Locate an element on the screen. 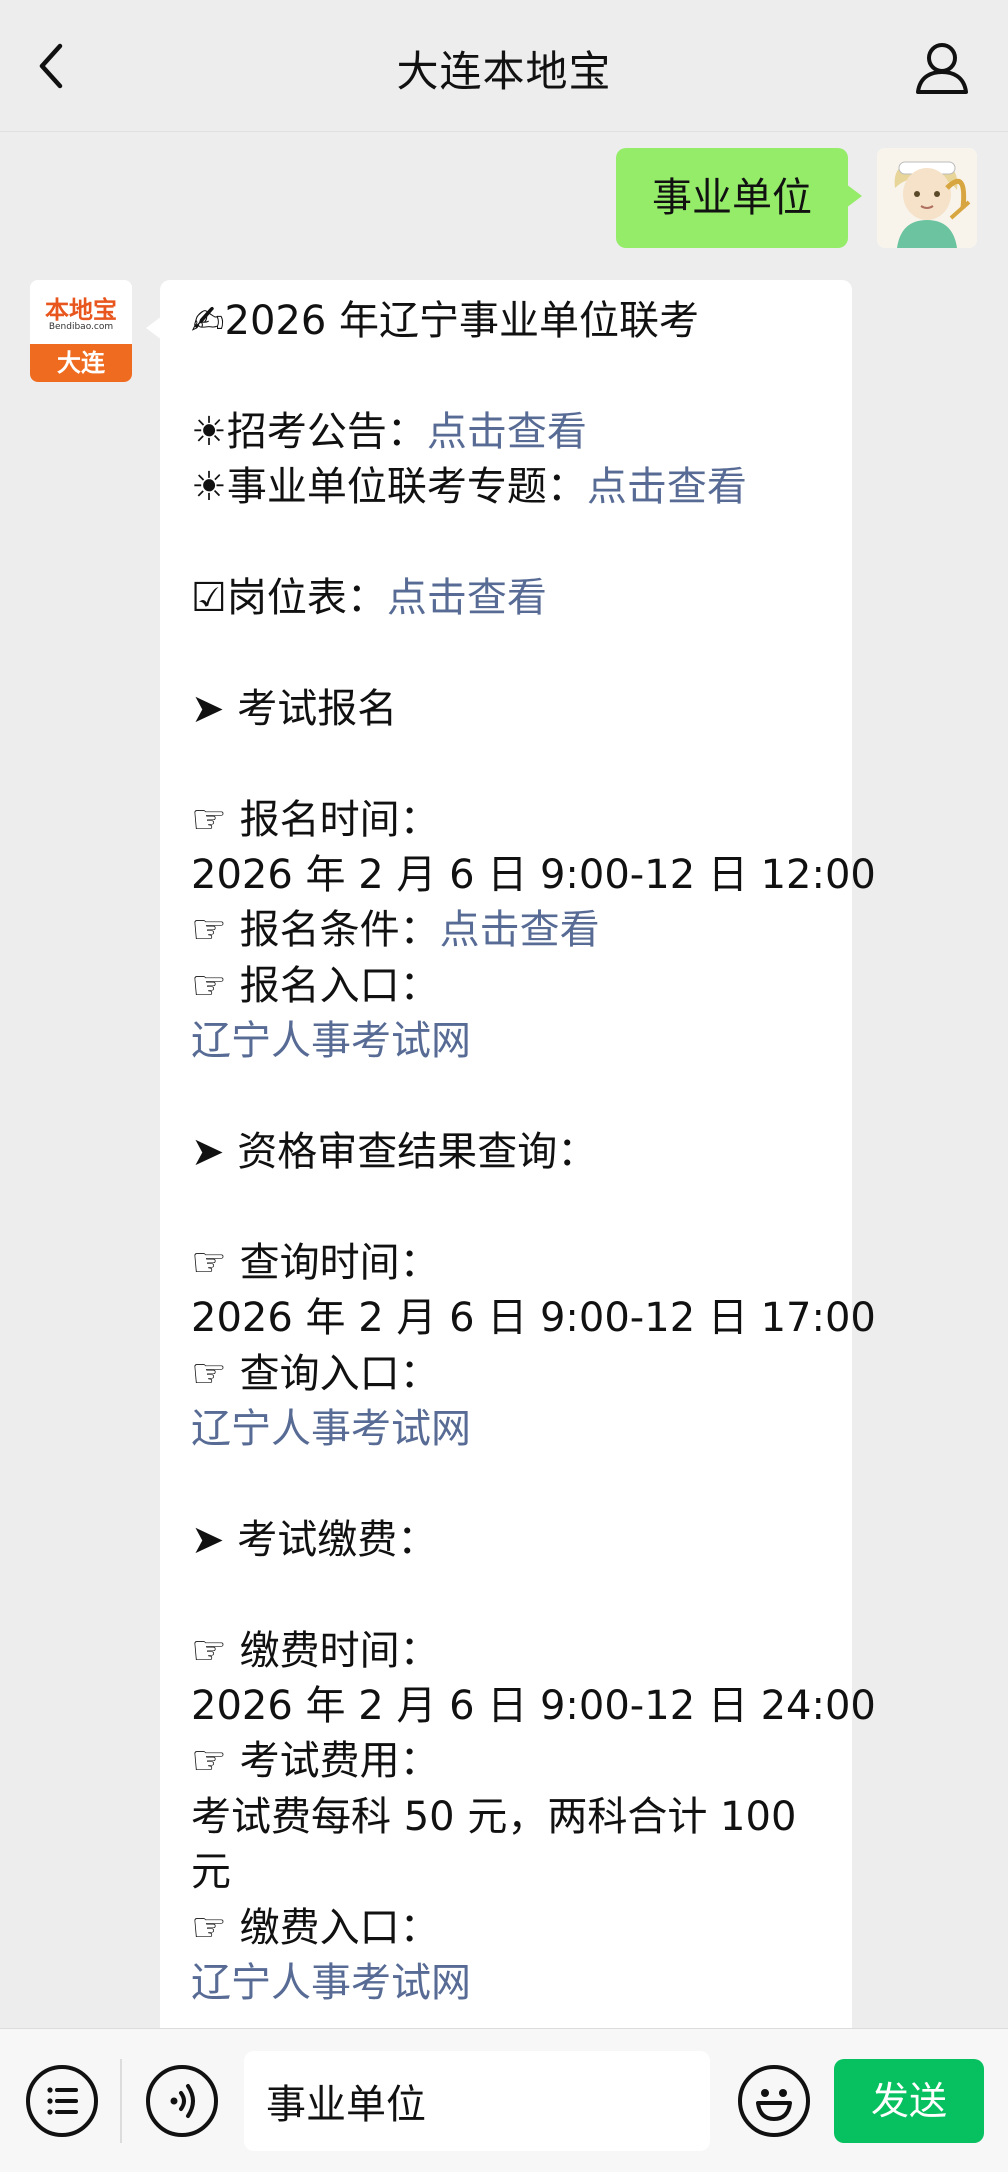  message-line: ✍2026 年辽宁事业单位联考 is located at coordinates (505, 321).